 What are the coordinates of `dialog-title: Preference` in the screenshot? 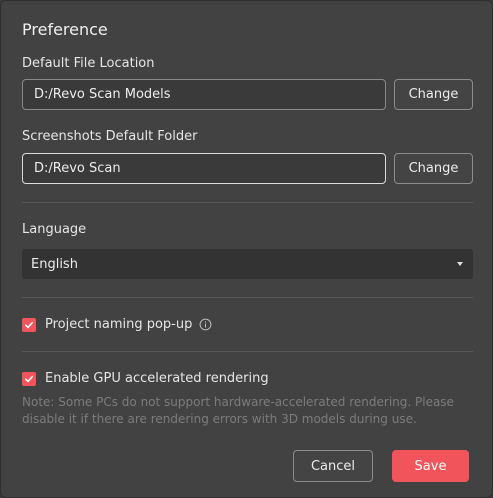 It's located at (65, 29).